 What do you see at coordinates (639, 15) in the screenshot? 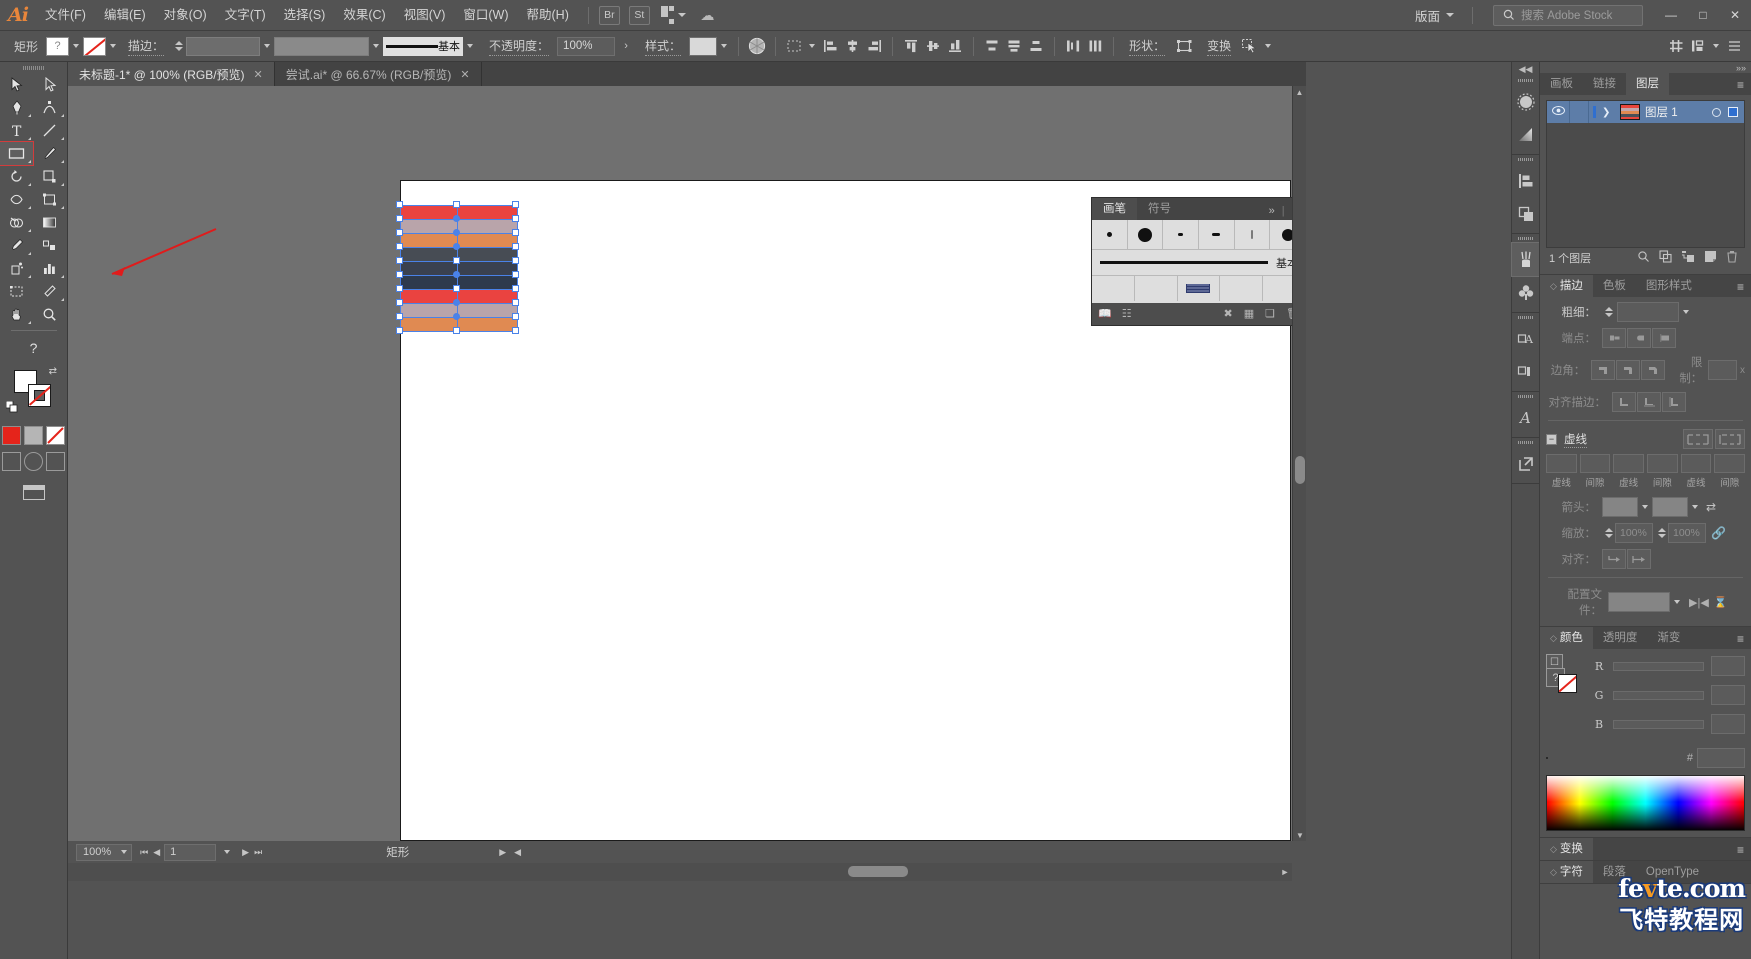
I see `stock-icon: St` at bounding box center [639, 15].